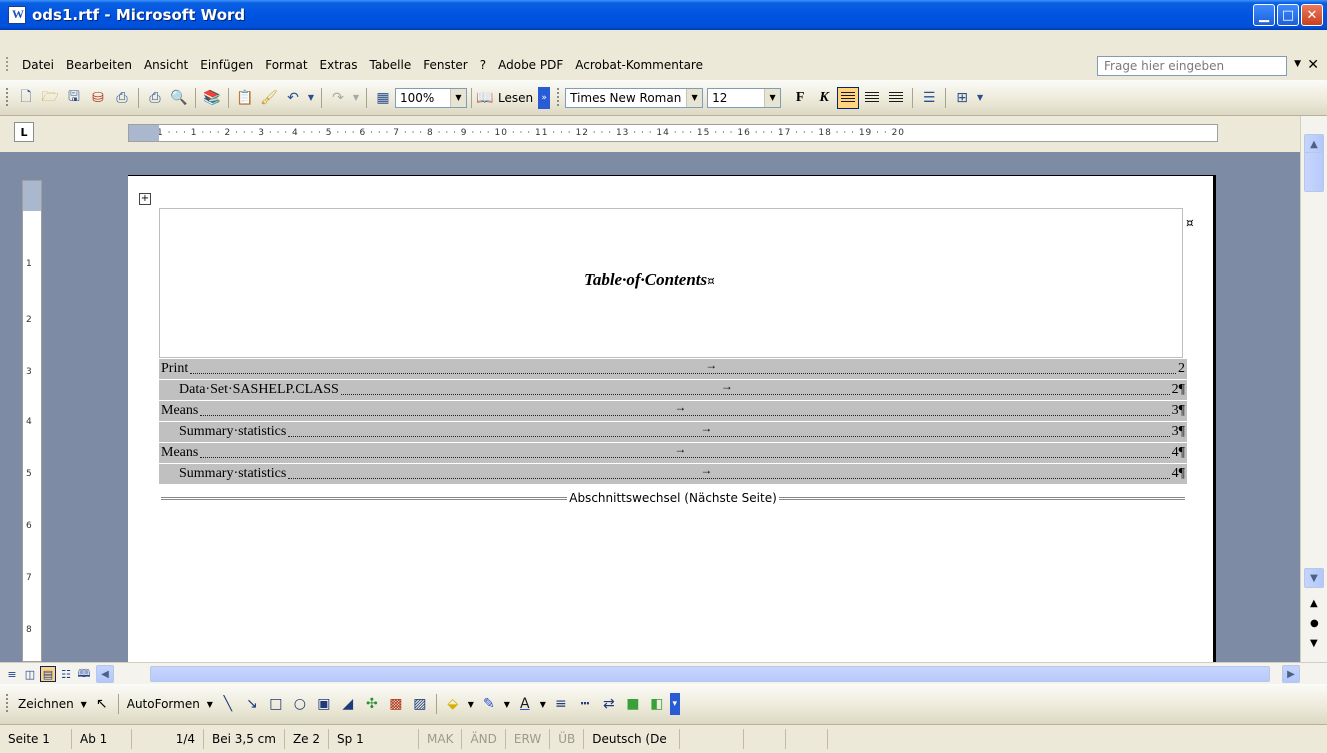 This screenshot has height=753, width=1327. What do you see at coordinates (390, 65) in the screenshot?
I see `menu-tabelle: Tabelle` at bounding box center [390, 65].